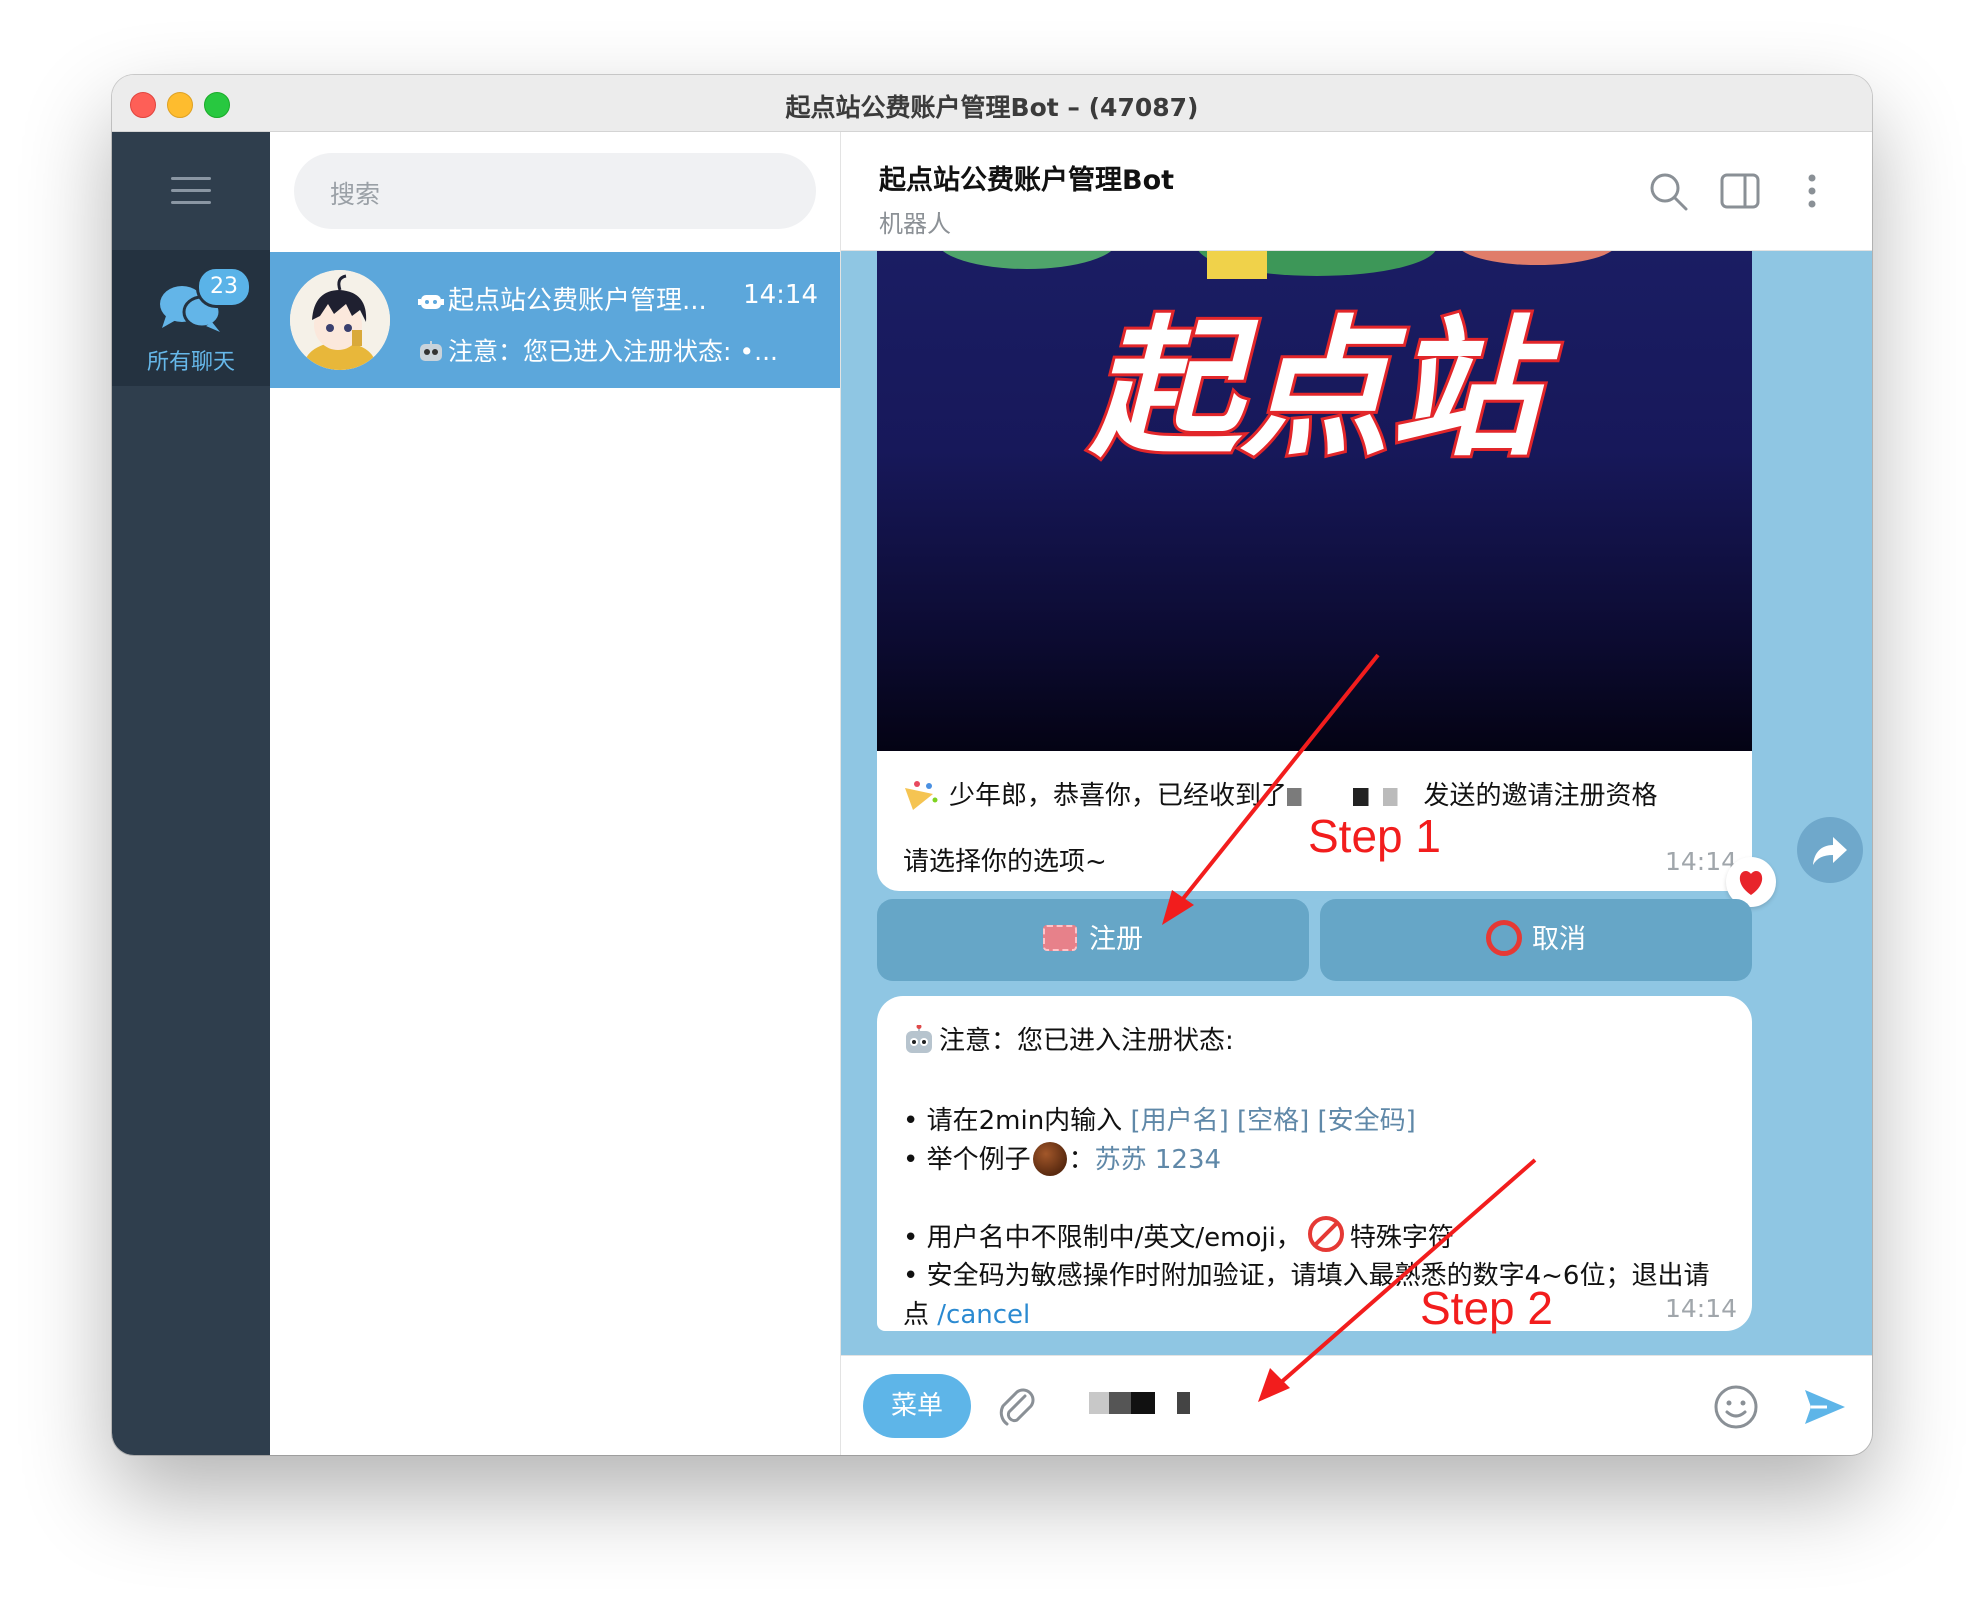  I want to click on caption-line-2: 请选择你的选项~, so click(1005, 862).